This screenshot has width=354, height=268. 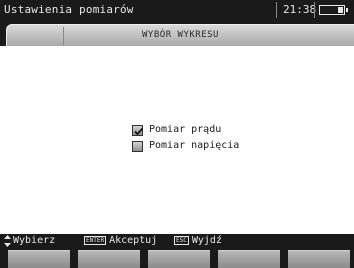 I want to click on status-bar: Wybierz ENTER Akceptuj ESC Wyjdź, so click(x=177, y=241).